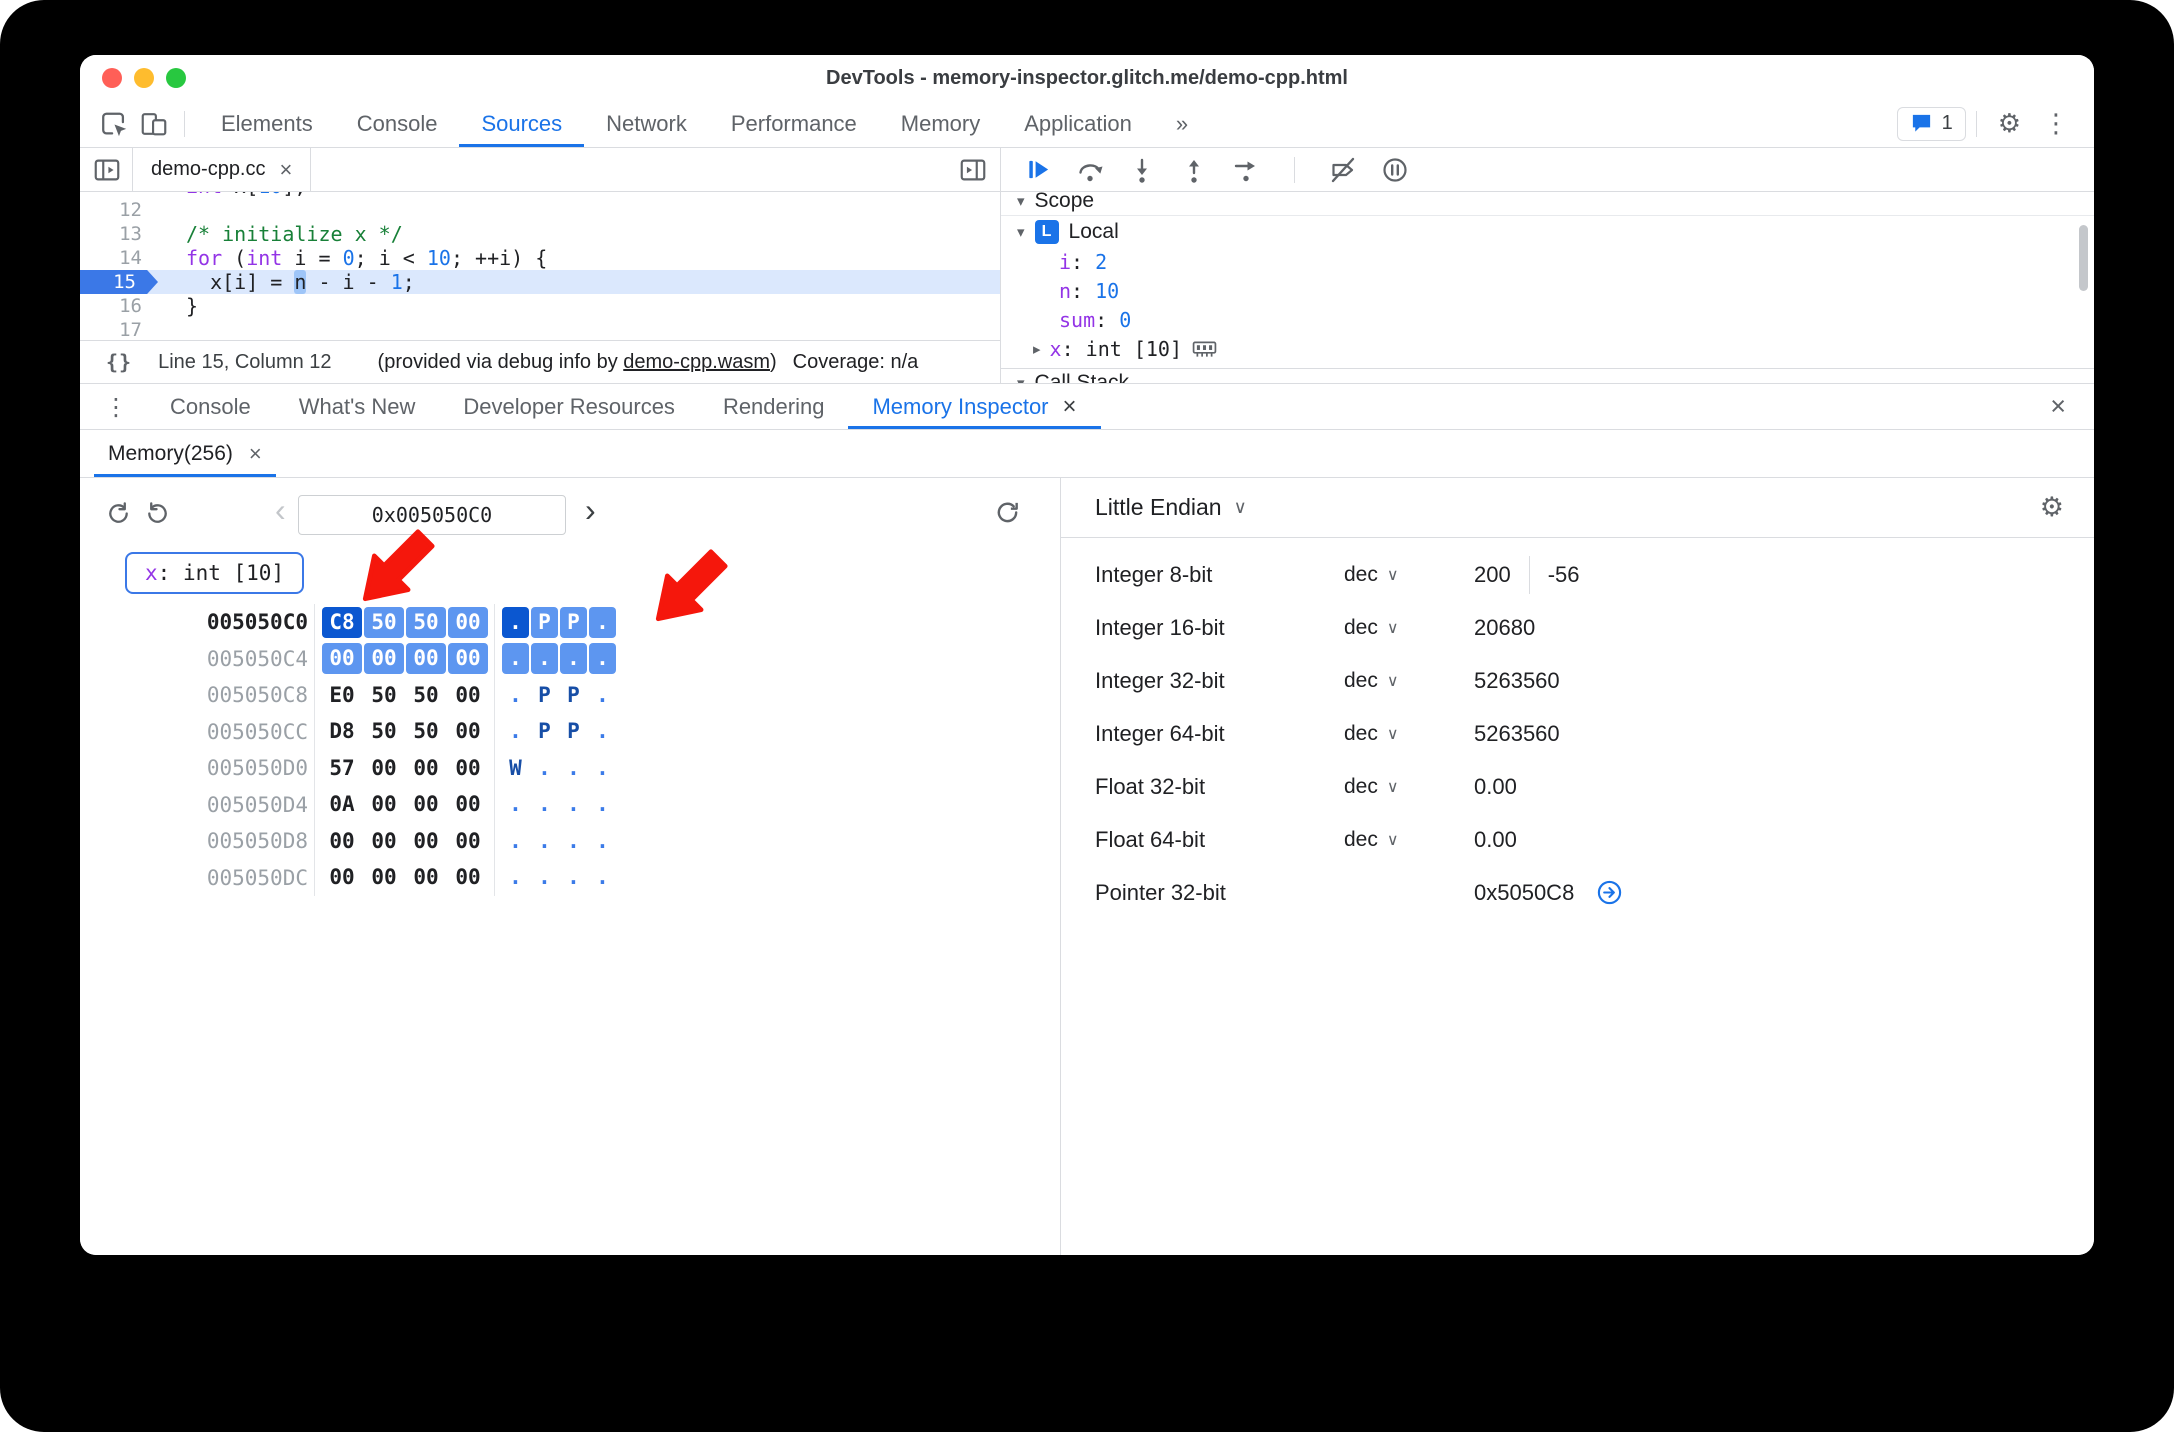 Image resolution: width=2174 pixels, height=1432 pixels. Describe the element at coordinates (1931, 123) in the screenshot. I see `issues-counter: 1` at that location.